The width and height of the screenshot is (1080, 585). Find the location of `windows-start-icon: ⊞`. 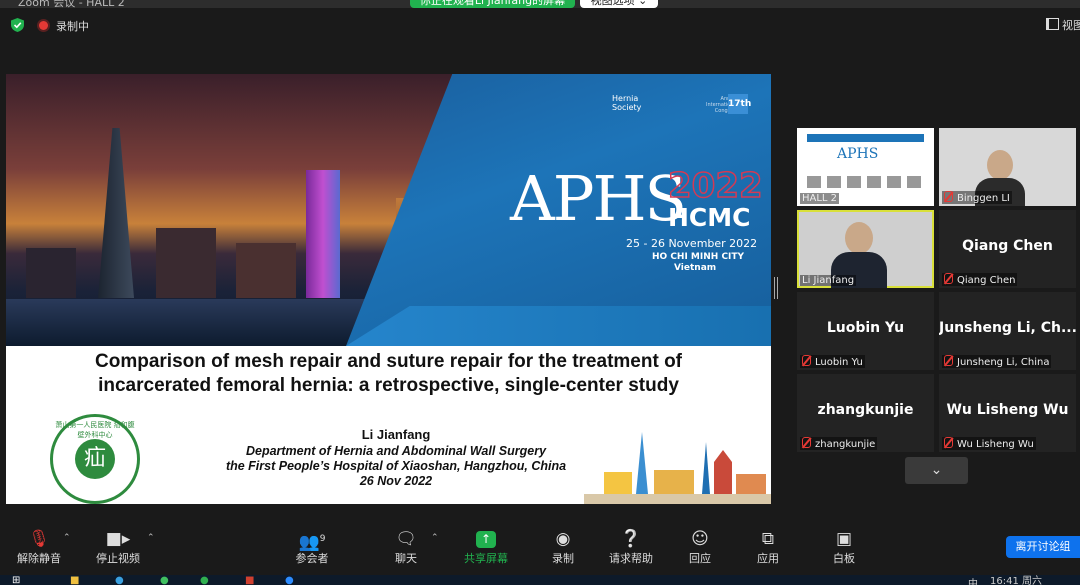

windows-start-icon: ⊞ is located at coordinates (16, 580).